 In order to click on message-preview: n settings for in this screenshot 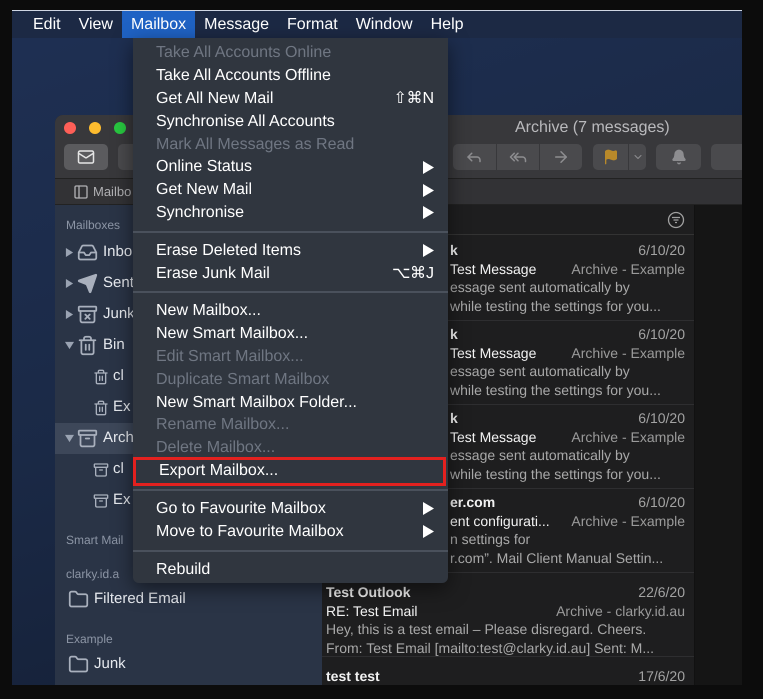, I will do `click(491, 539)`.